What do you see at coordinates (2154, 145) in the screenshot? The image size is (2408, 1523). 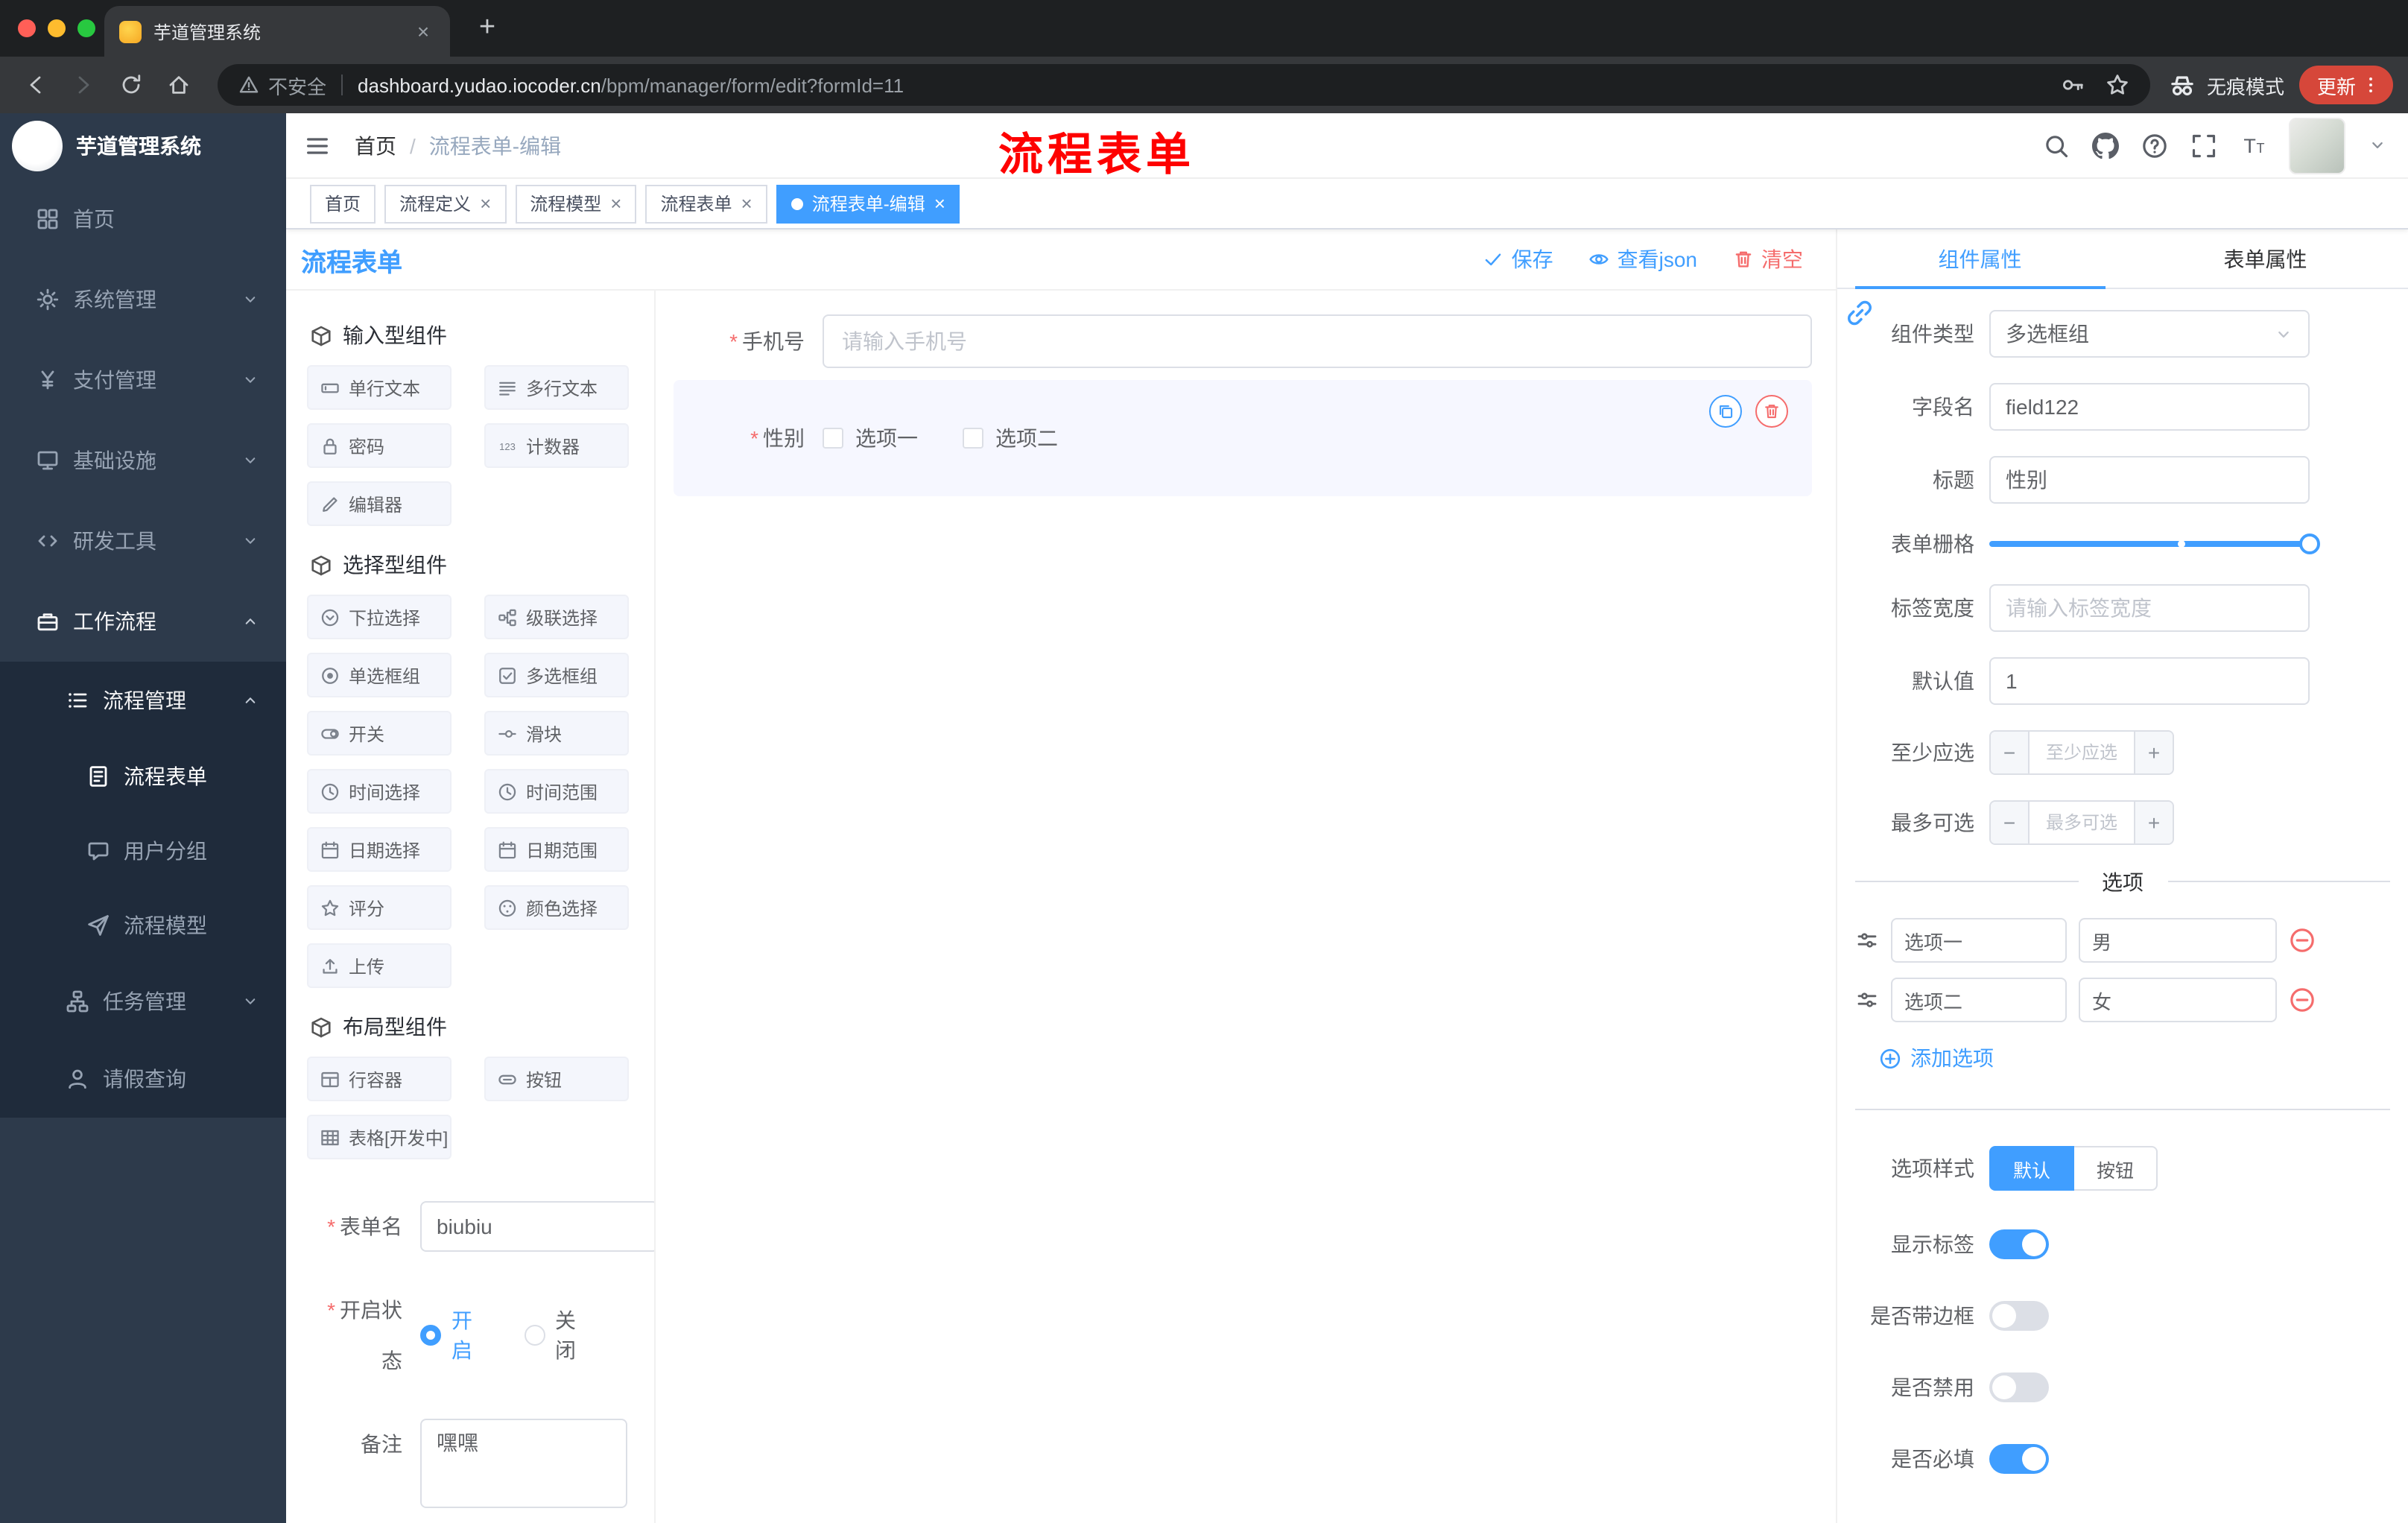 I see `help-button` at bounding box center [2154, 145].